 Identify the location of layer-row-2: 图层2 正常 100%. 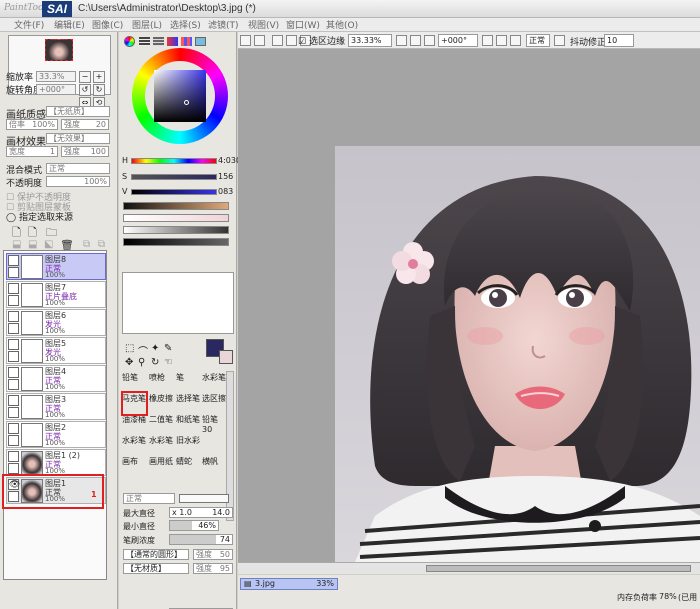
(56, 434).